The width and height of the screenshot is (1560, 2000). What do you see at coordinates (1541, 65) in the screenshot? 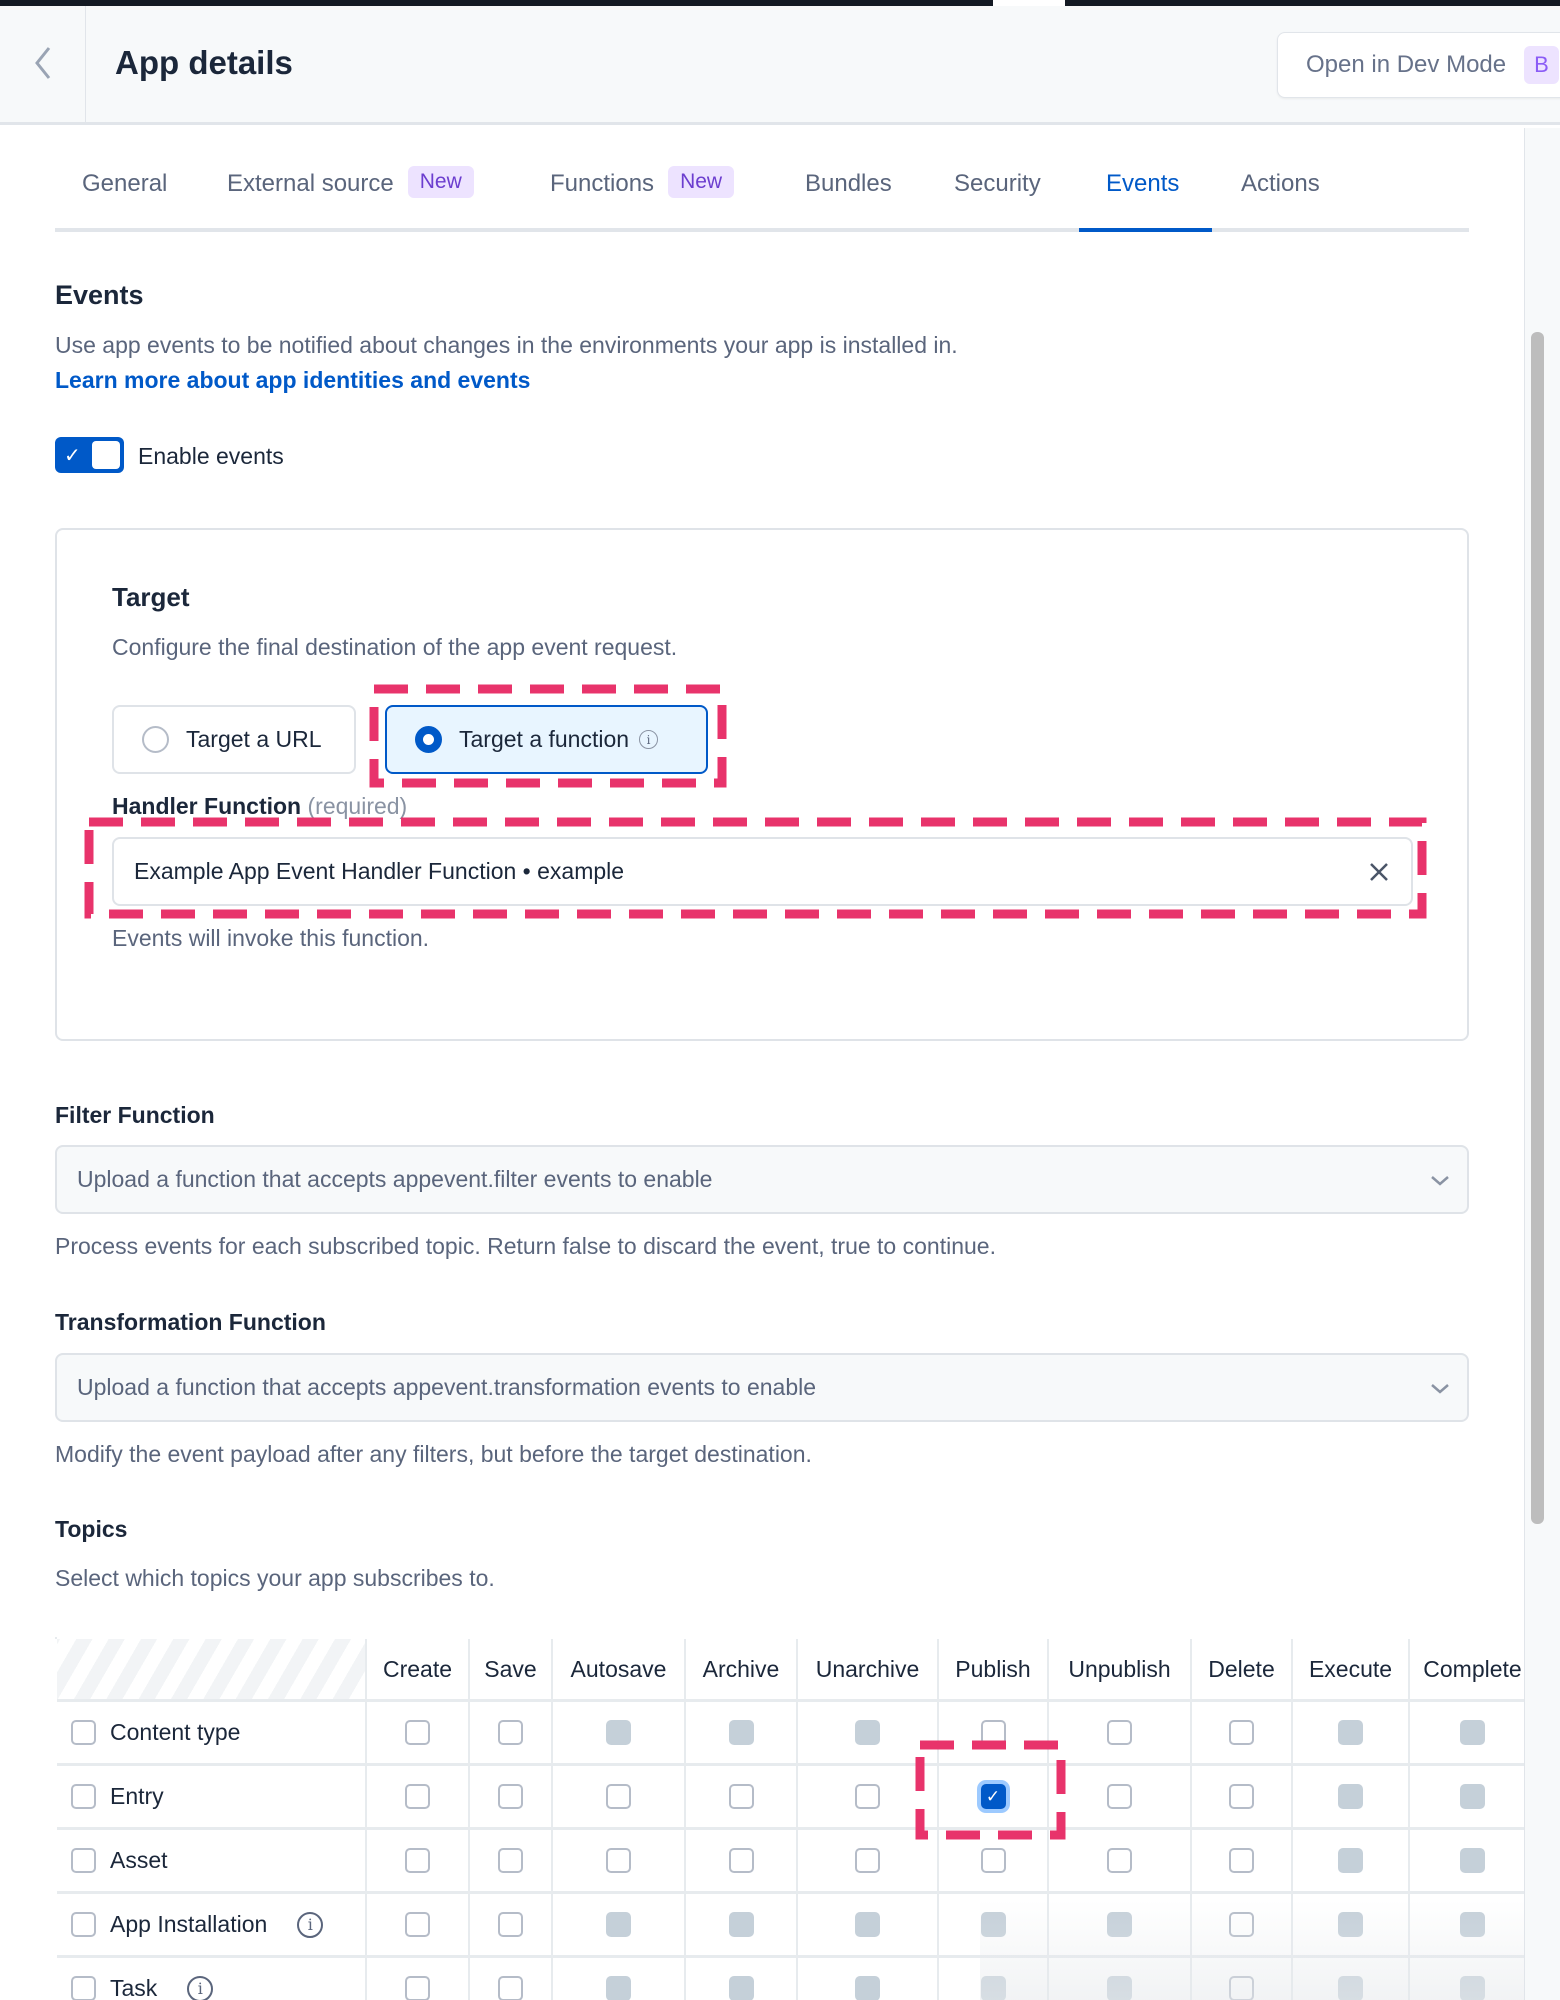
I see `beta-badge: B` at bounding box center [1541, 65].